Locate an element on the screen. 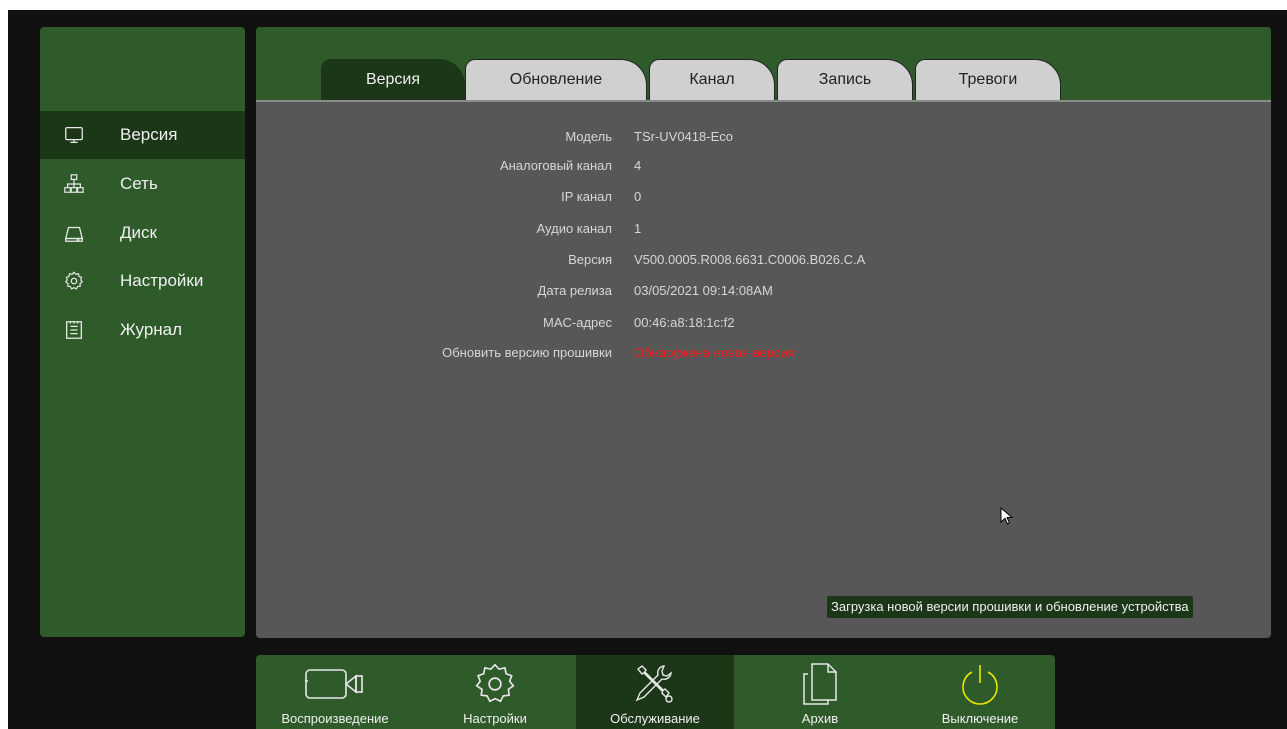  tab-update: Обновление is located at coordinates (556, 79).